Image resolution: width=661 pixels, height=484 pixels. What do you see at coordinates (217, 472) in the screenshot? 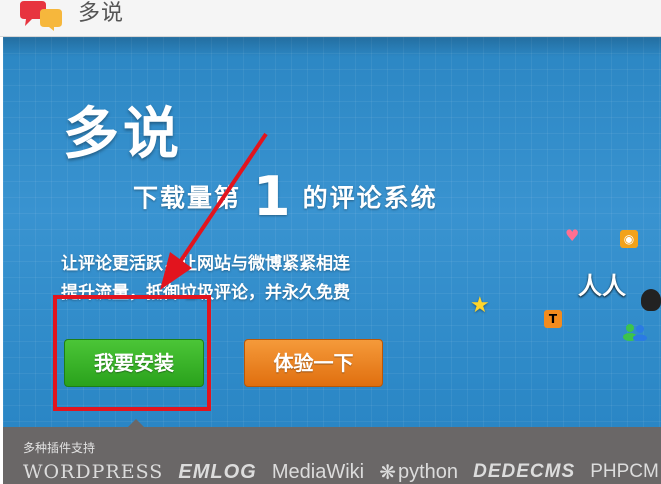
I see `emlog-logo: EMLOG` at bounding box center [217, 472].